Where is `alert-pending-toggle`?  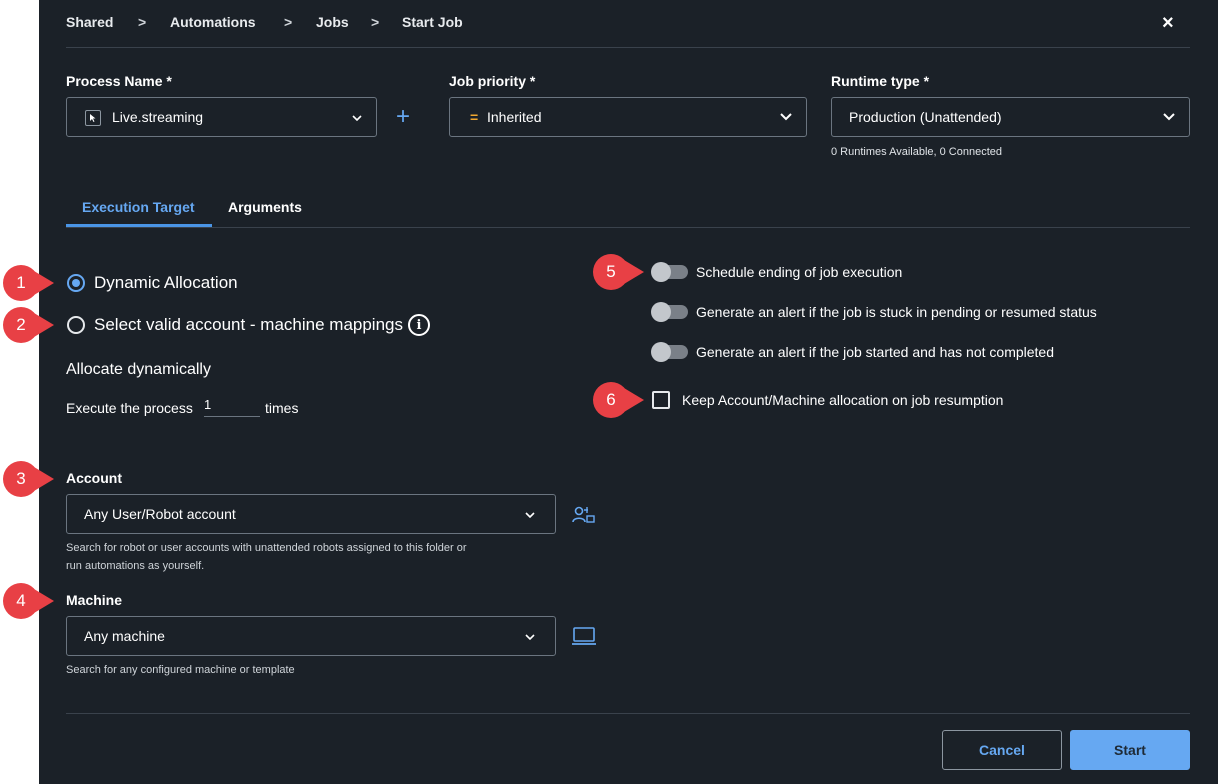
alert-pending-toggle is located at coordinates (669, 312).